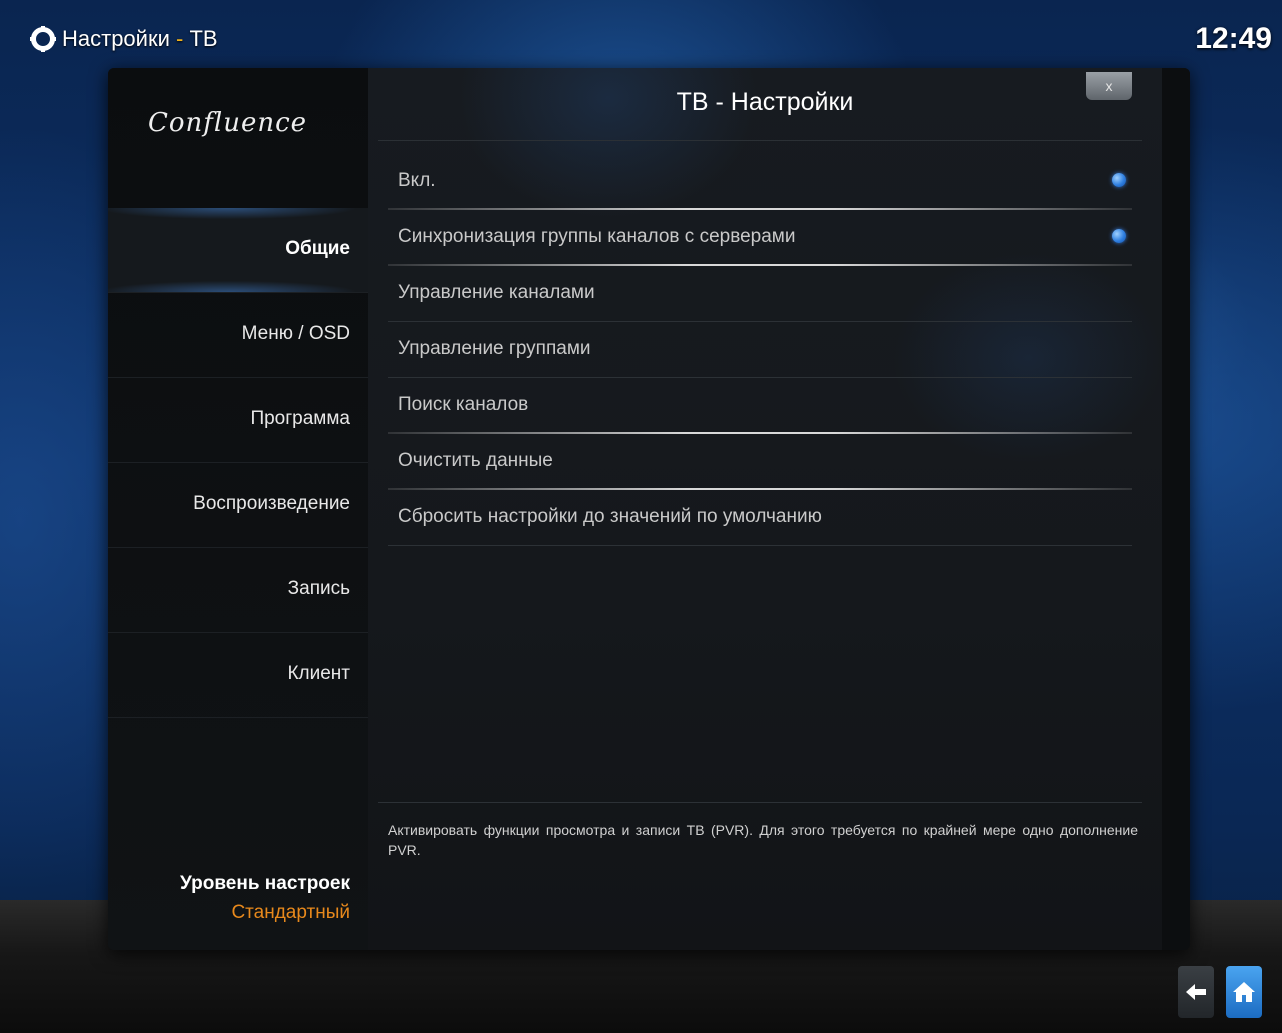 Image resolution: width=1282 pixels, height=1033 pixels. What do you see at coordinates (760, 294) in the screenshot?
I see `setting-channel-manager: Управление каналами` at bounding box center [760, 294].